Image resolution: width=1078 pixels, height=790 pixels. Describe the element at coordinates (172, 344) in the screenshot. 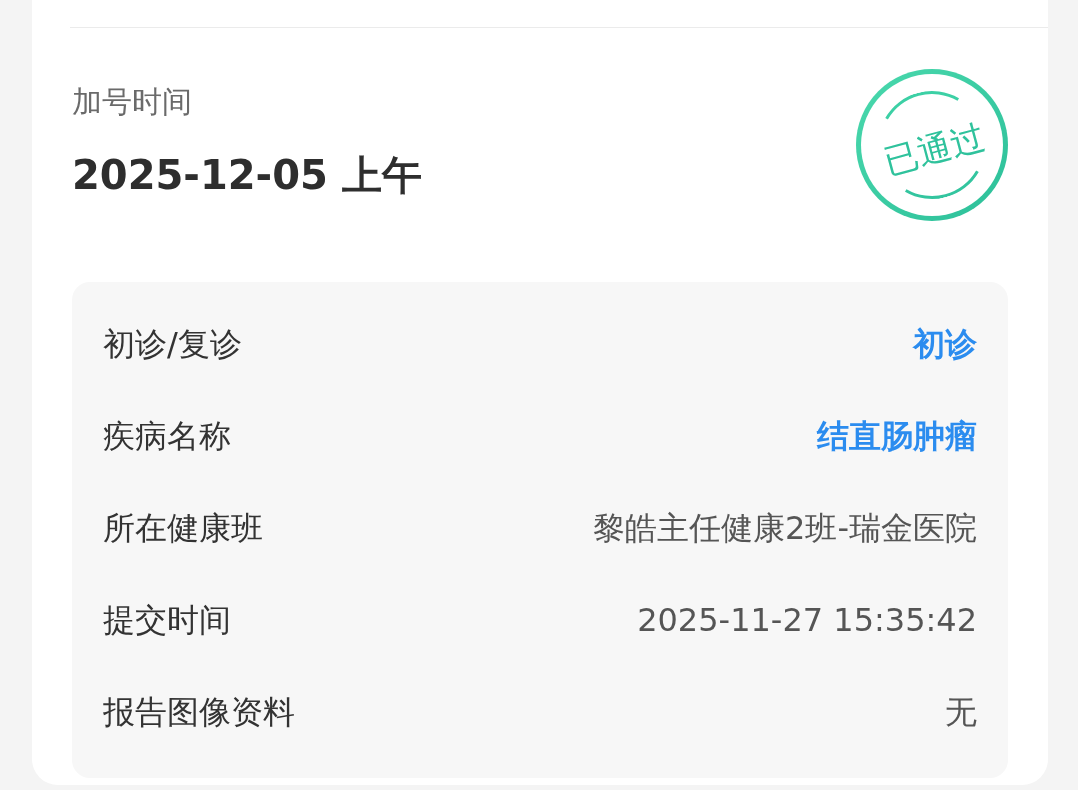

I see `detail-label: 初诊/复诊` at that location.